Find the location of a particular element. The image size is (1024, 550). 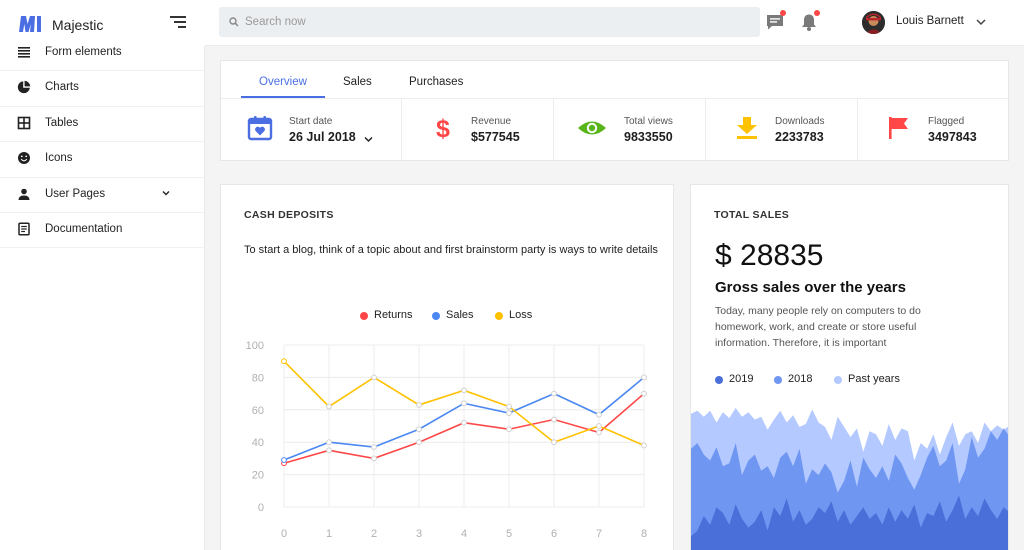

chevron-down-icon is located at coordinates (981, 22).